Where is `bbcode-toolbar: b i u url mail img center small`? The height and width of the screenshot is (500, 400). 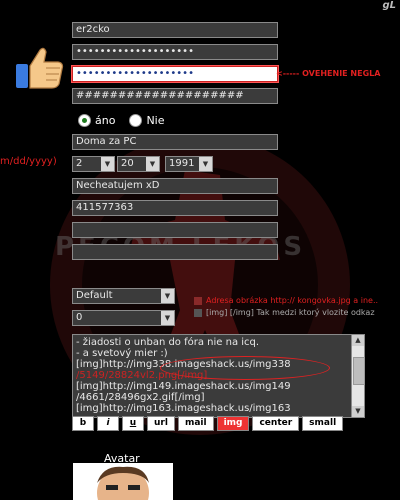 bbcode-toolbar: b i u url mail img center small is located at coordinates (208, 423).